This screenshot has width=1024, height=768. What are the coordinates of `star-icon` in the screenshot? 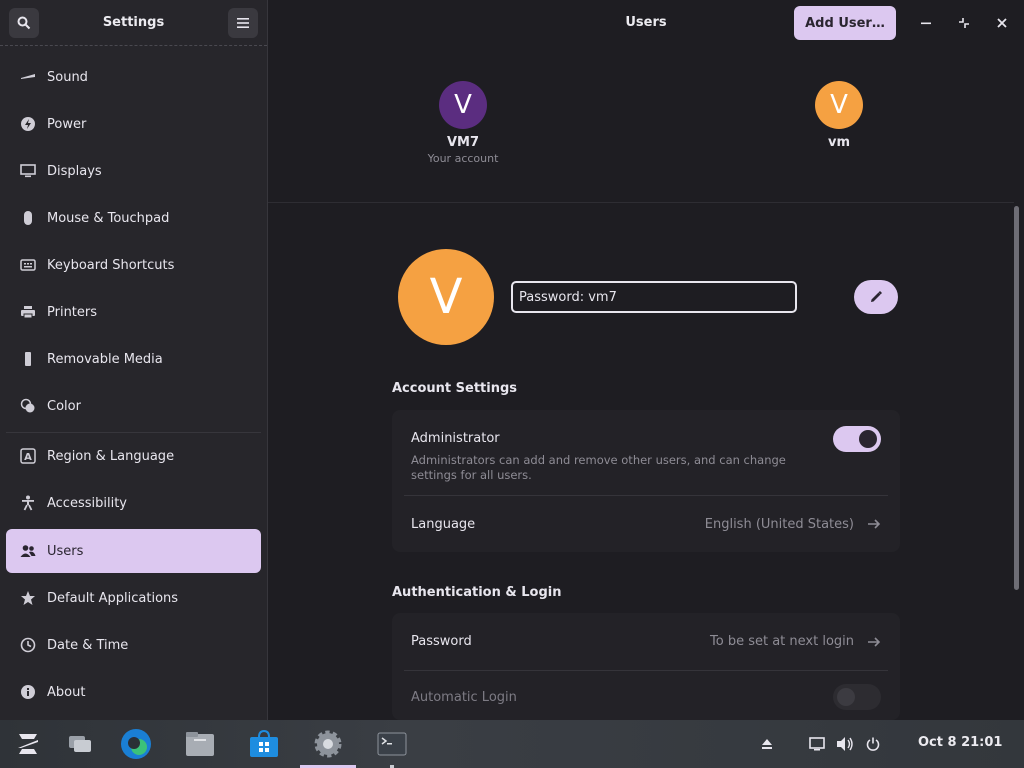 It's located at (28, 598).